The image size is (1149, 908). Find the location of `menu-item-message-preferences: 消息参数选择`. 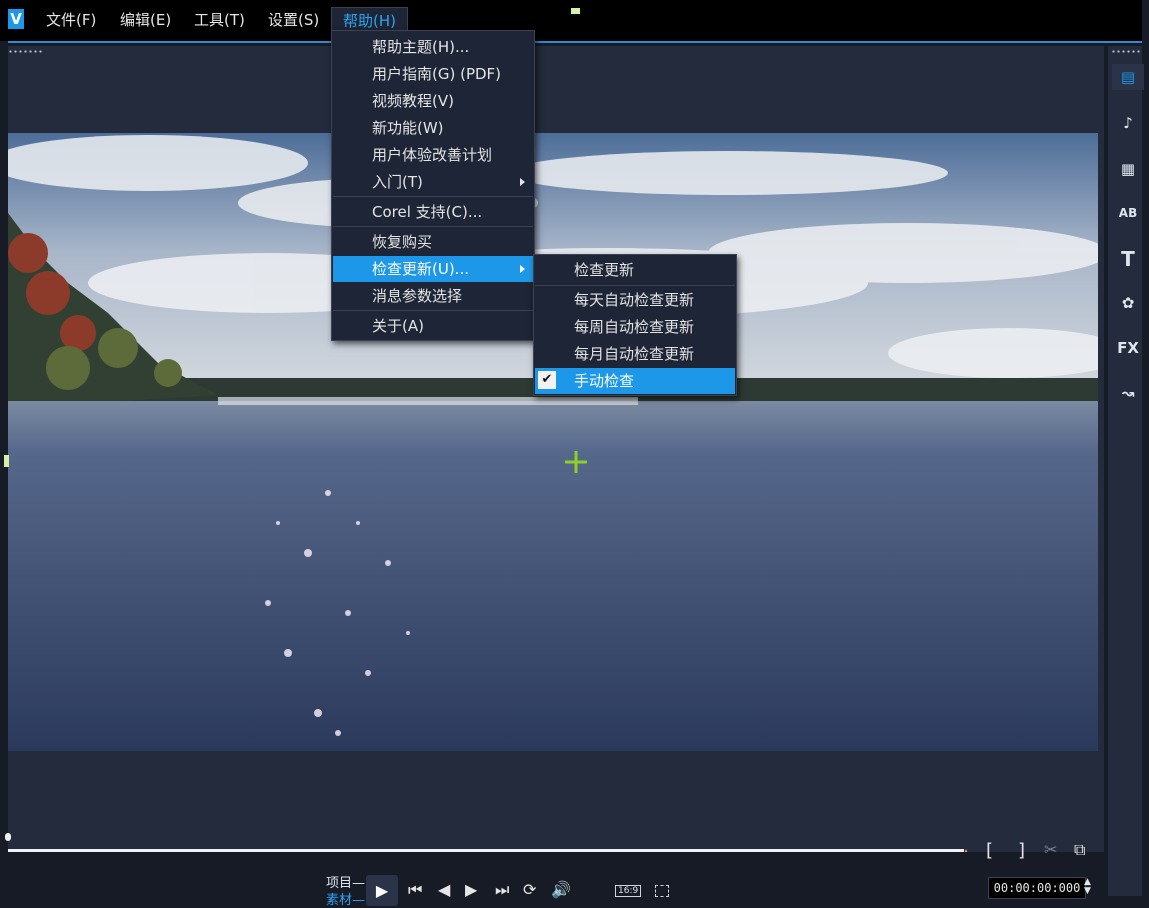

menu-item-message-preferences: 消息参数选择 is located at coordinates (433, 296).